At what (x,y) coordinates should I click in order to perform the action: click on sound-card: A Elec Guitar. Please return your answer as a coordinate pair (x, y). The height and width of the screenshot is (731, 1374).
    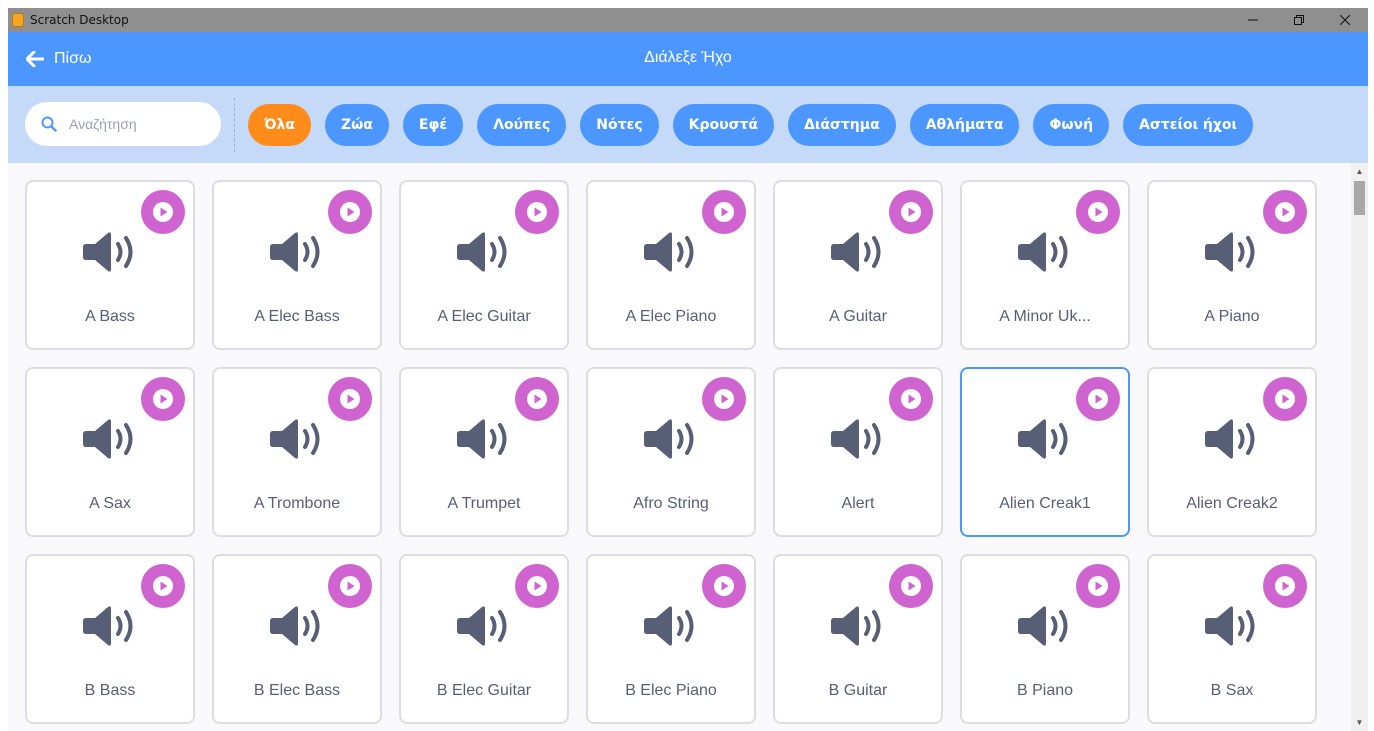
    Looking at the image, I should click on (484, 265).